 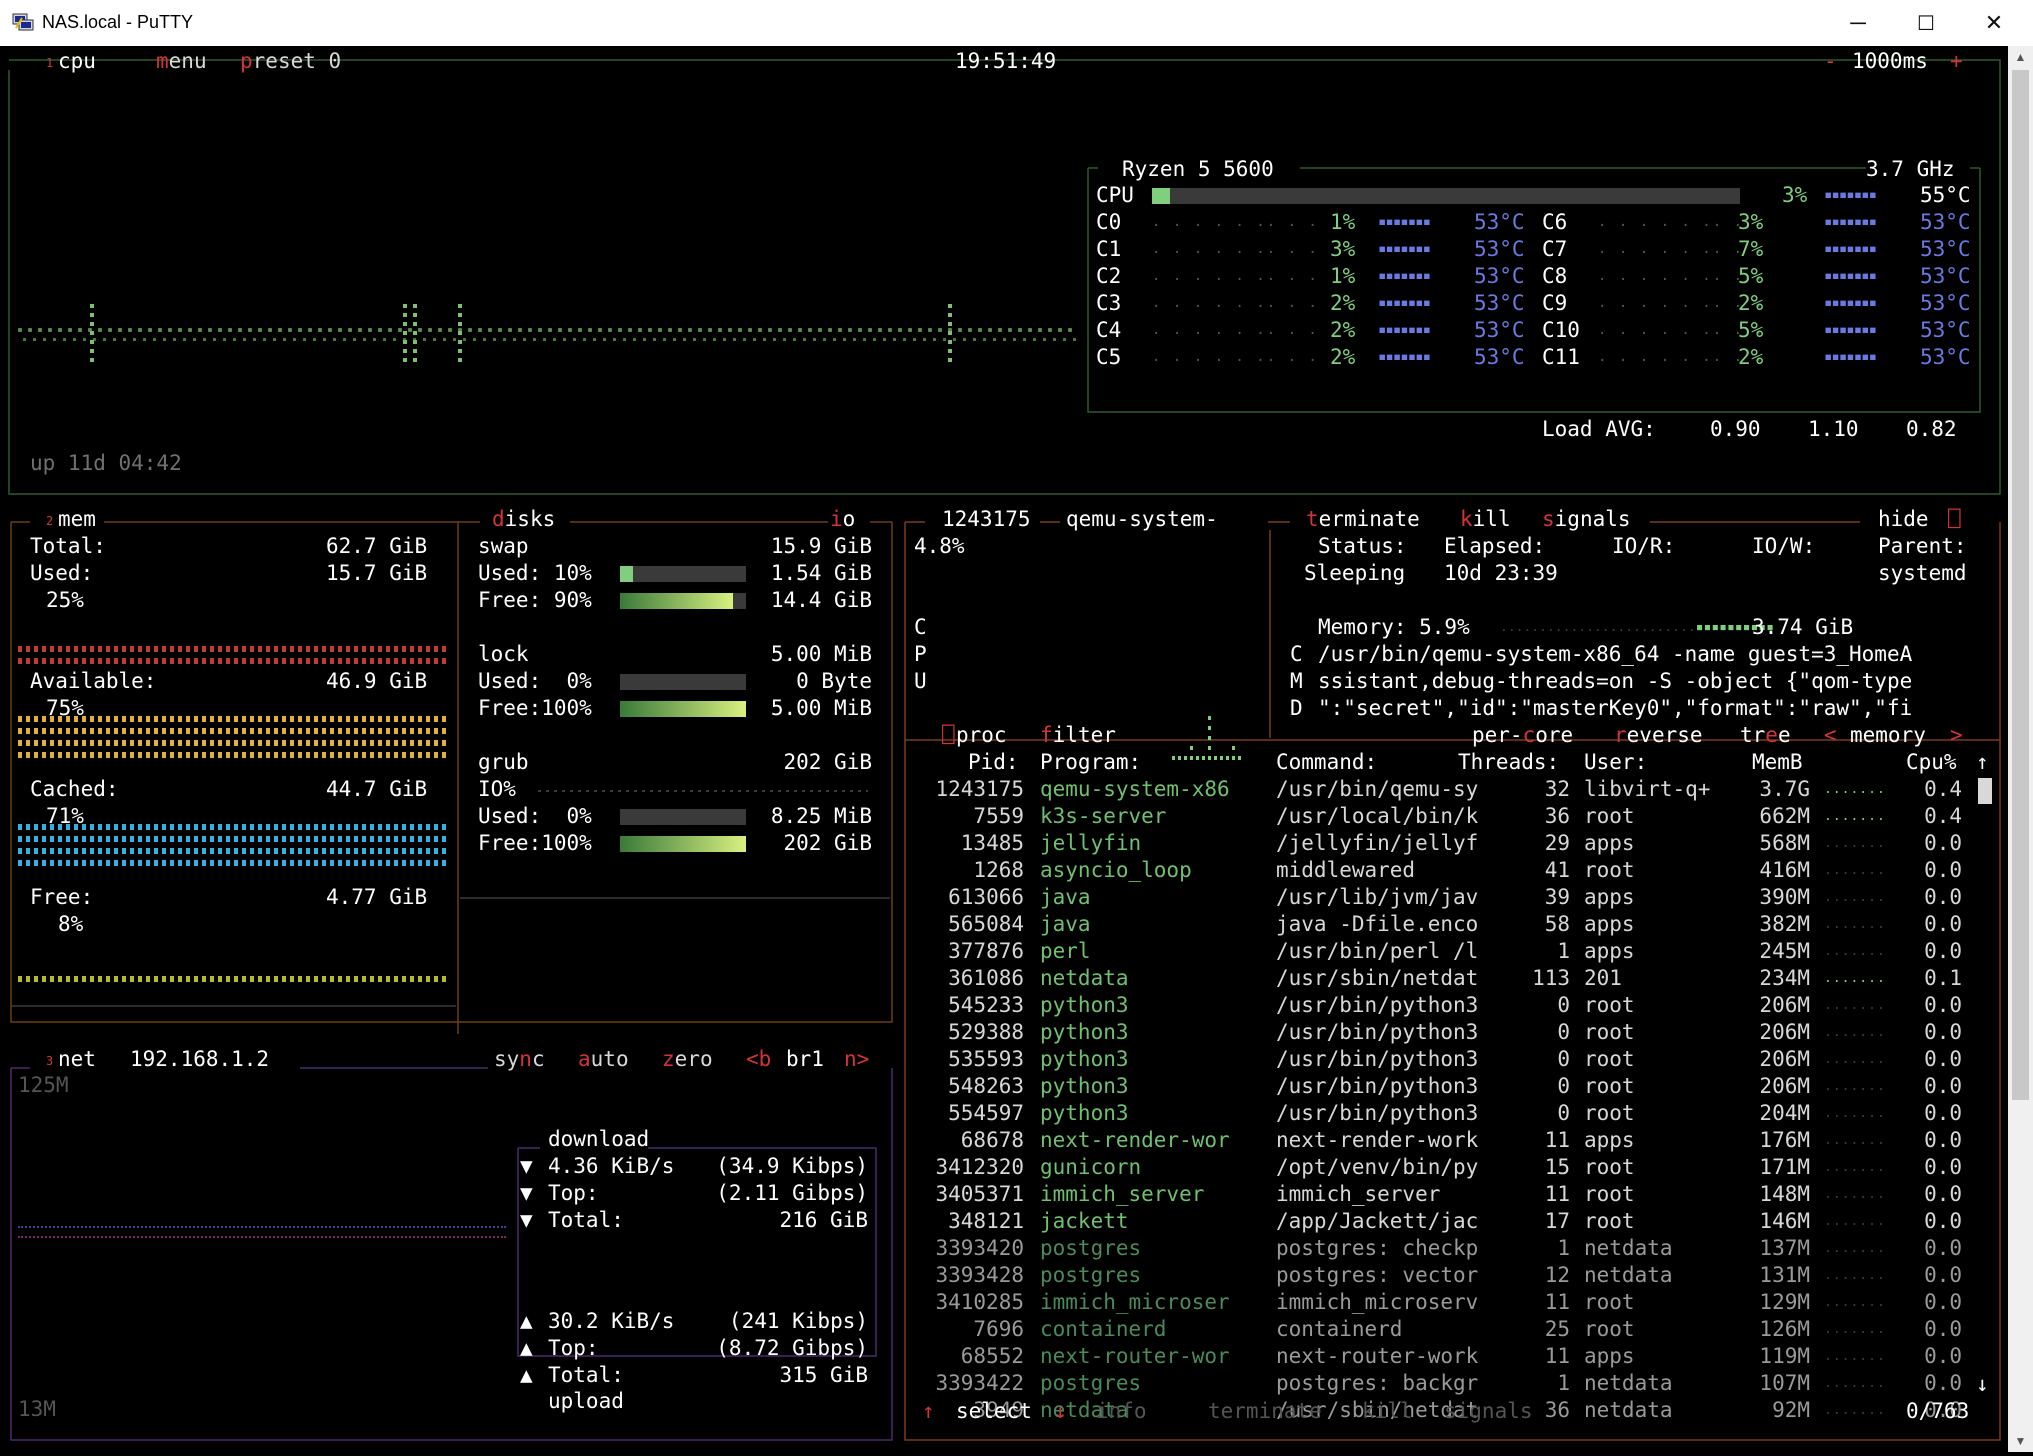 What do you see at coordinates (77, 1059) in the screenshot?
I see `tab-net: net` at bounding box center [77, 1059].